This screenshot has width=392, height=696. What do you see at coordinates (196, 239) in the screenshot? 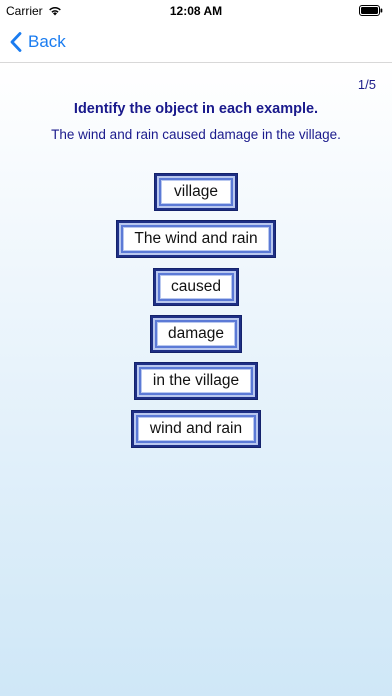
I see `option-button-the-wind-and-rain: The wind and rain` at bounding box center [196, 239].